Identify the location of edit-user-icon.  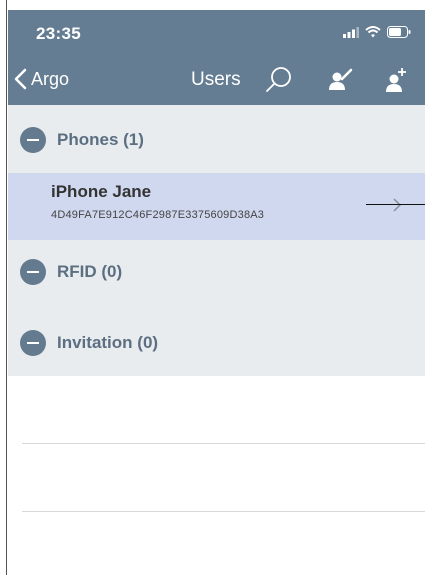
(341, 79).